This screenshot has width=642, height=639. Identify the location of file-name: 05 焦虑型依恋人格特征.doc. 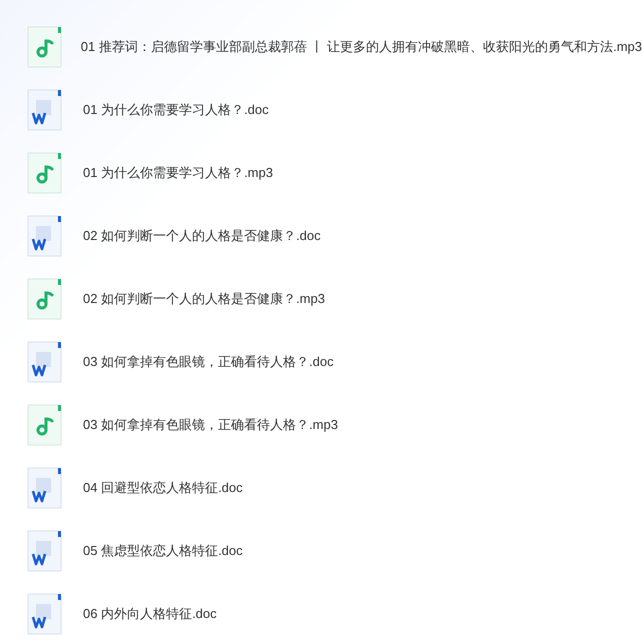
(163, 550).